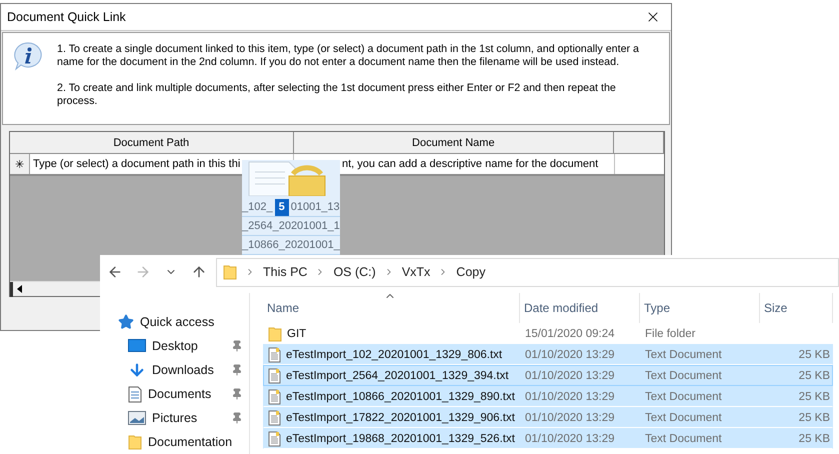 The height and width of the screenshot is (454, 839). Describe the element at coordinates (416, 272) in the screenshot. I see `breadcrumb: VxTx` at that location.